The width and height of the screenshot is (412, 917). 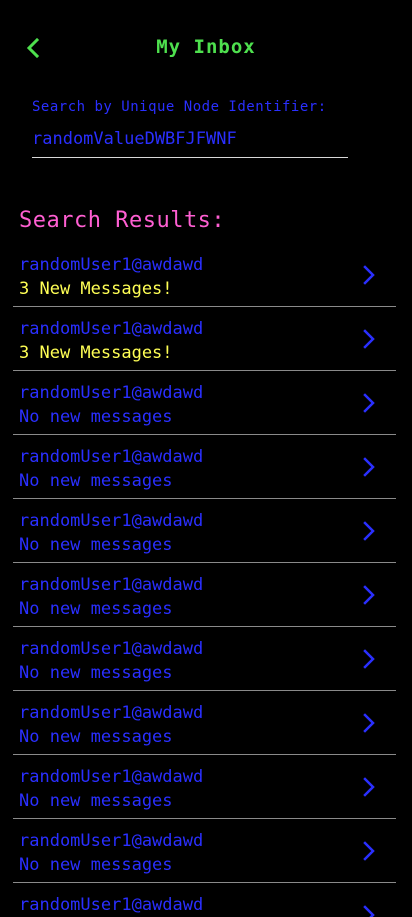 I want to click on page-title: My Inbox, so click(x=206, y=47).